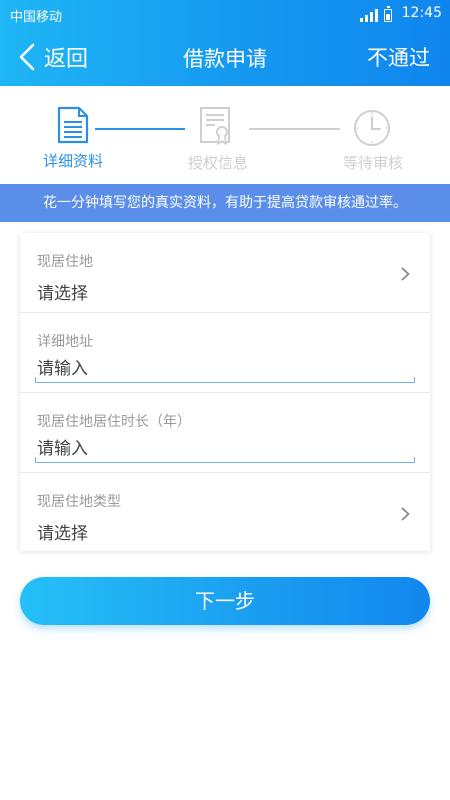 The image size is (450, 800). I want to click on battery-icon, so click(388, 14).